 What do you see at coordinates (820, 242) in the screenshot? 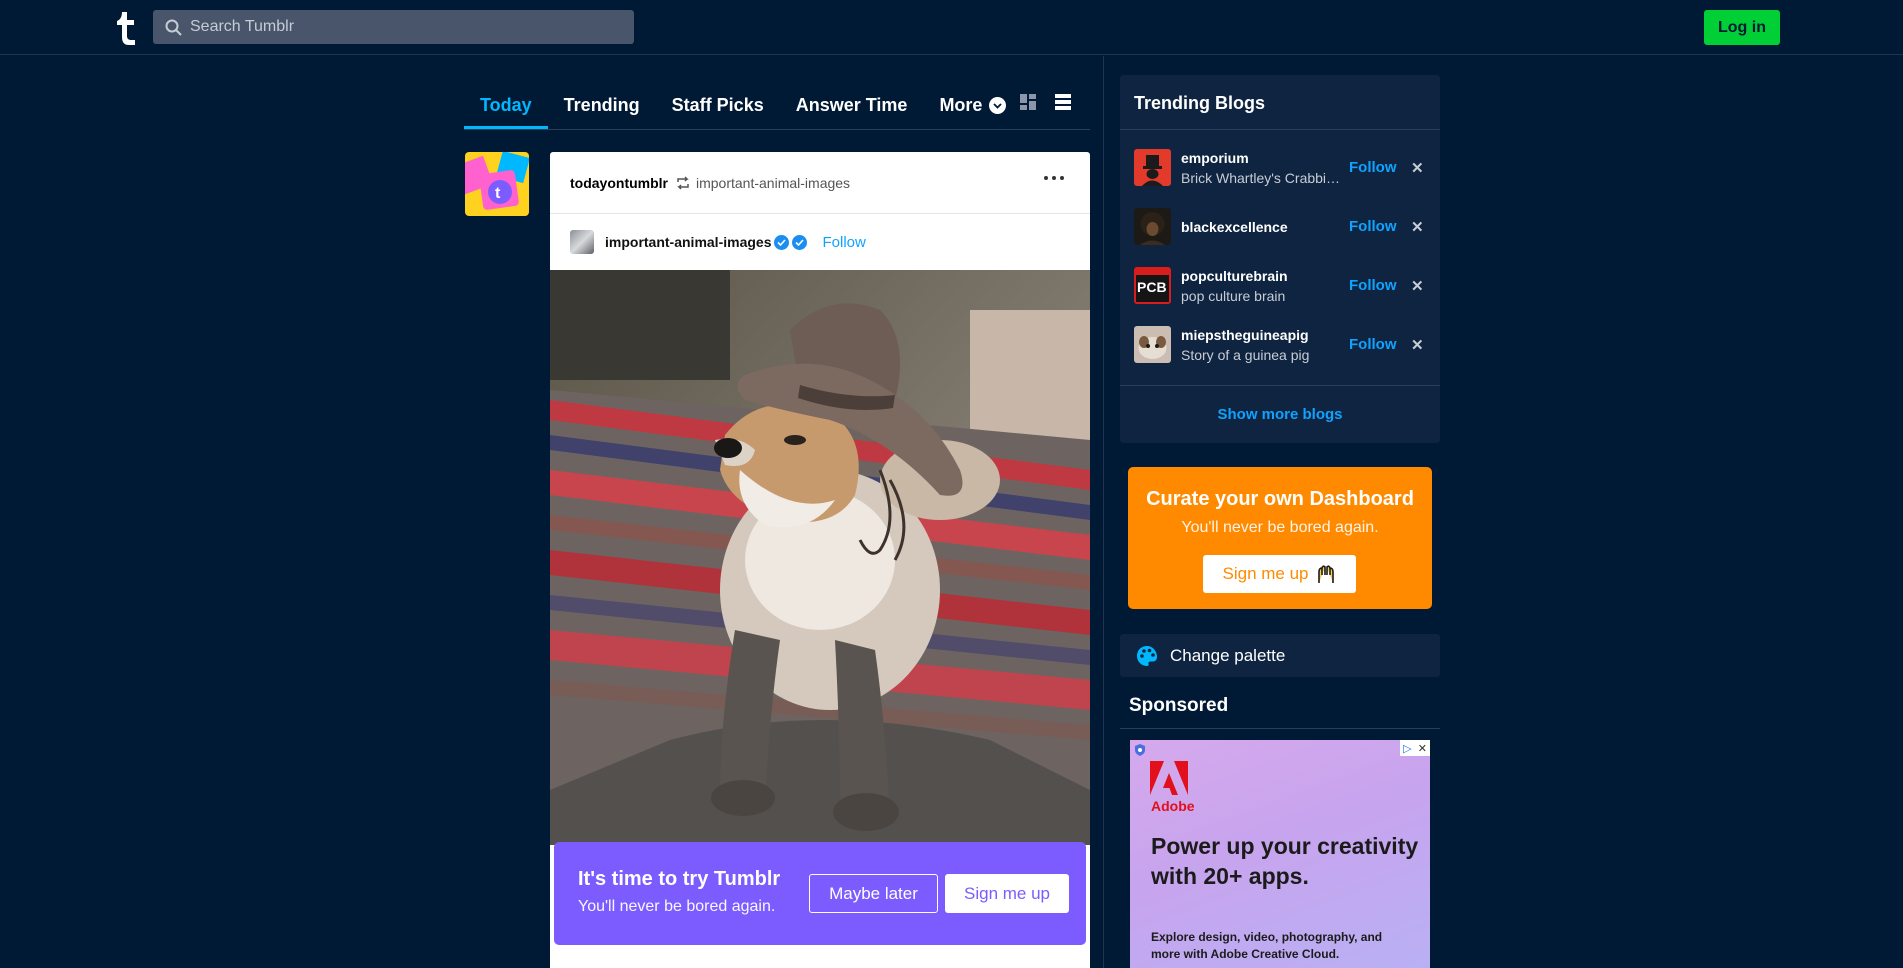
I see `reblog-trail: important-animal-images Follow` at bounding box center [820, 242].